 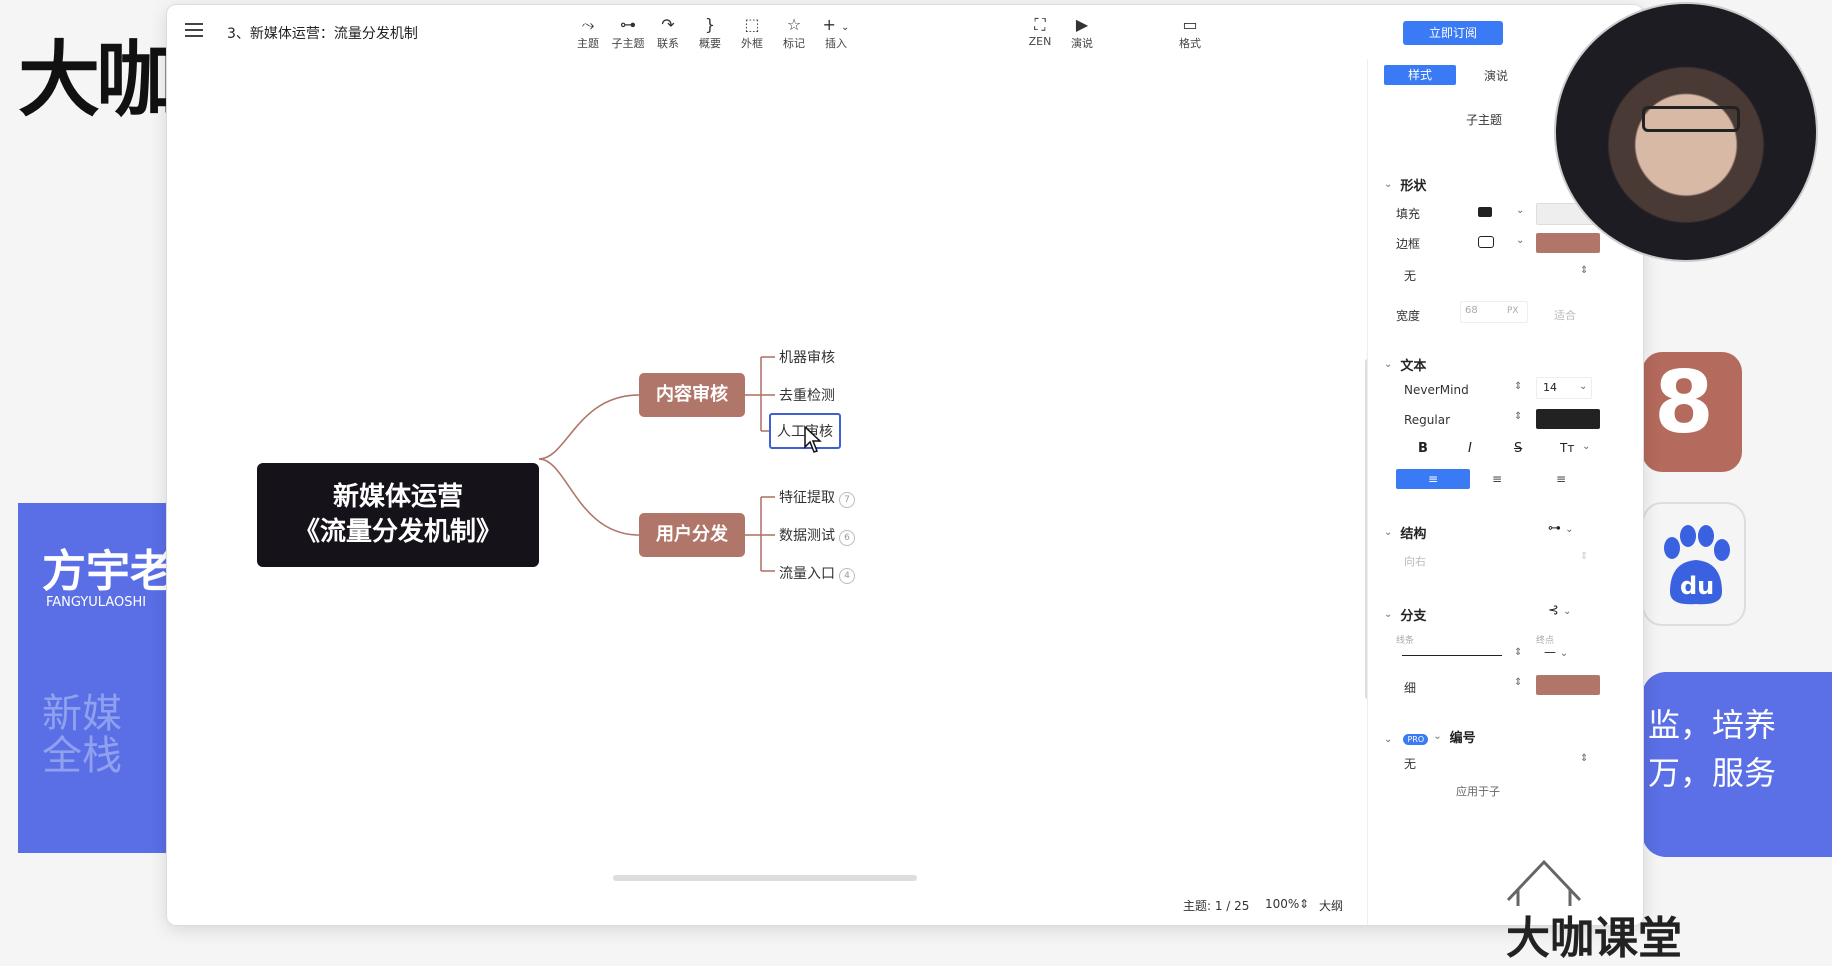 I want to click on zen-icon: ⛶, so click(x=1040, y=24).